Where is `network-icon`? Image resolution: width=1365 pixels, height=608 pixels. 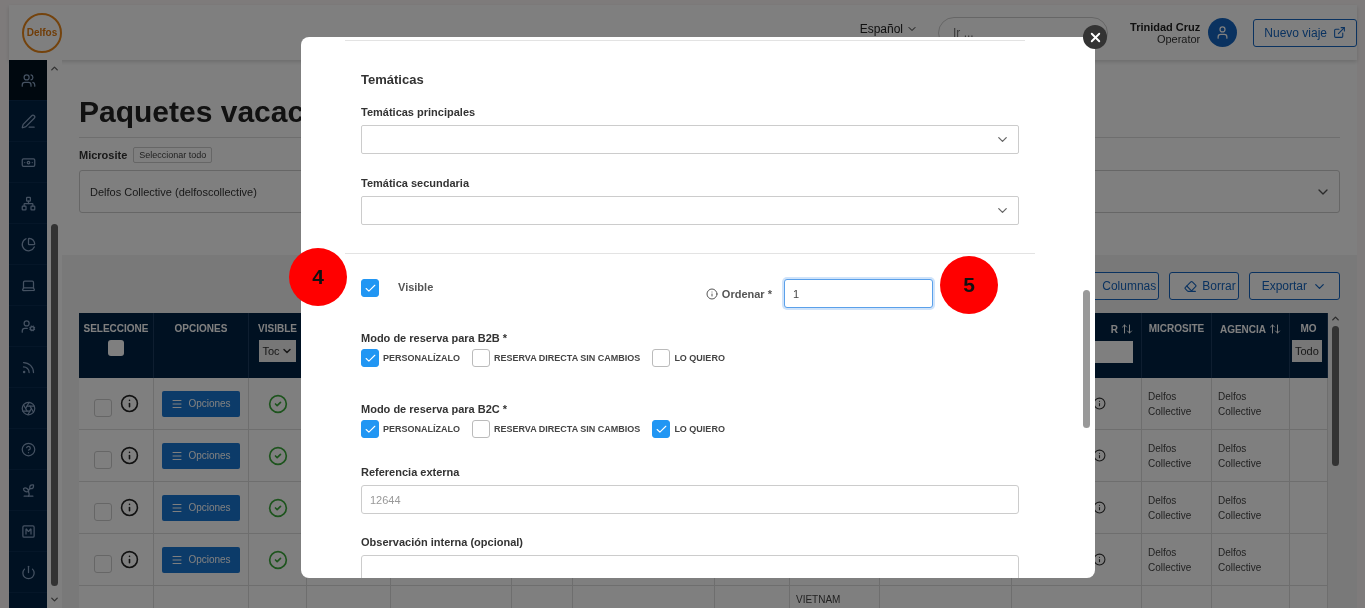 network-icon is located at coordinates (28, 203).